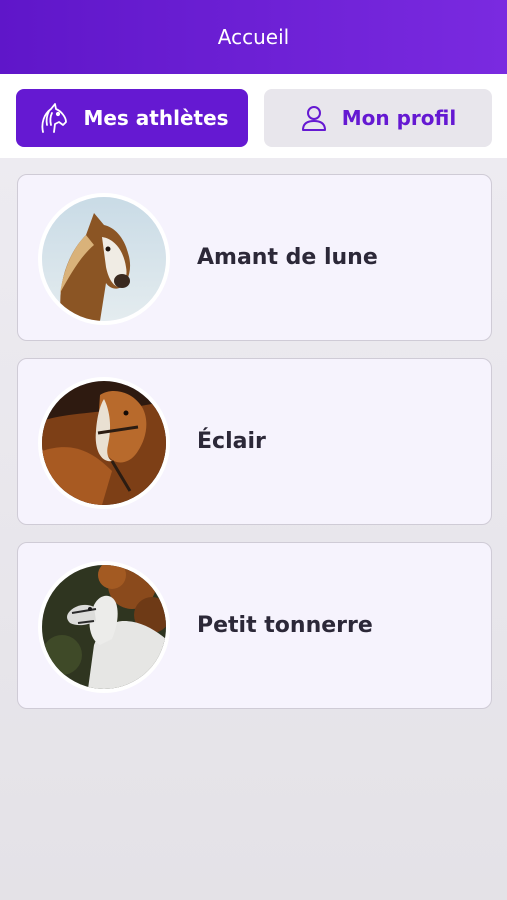  I want to click on athlete-name: Petit tonnerre, so click(285, 625).